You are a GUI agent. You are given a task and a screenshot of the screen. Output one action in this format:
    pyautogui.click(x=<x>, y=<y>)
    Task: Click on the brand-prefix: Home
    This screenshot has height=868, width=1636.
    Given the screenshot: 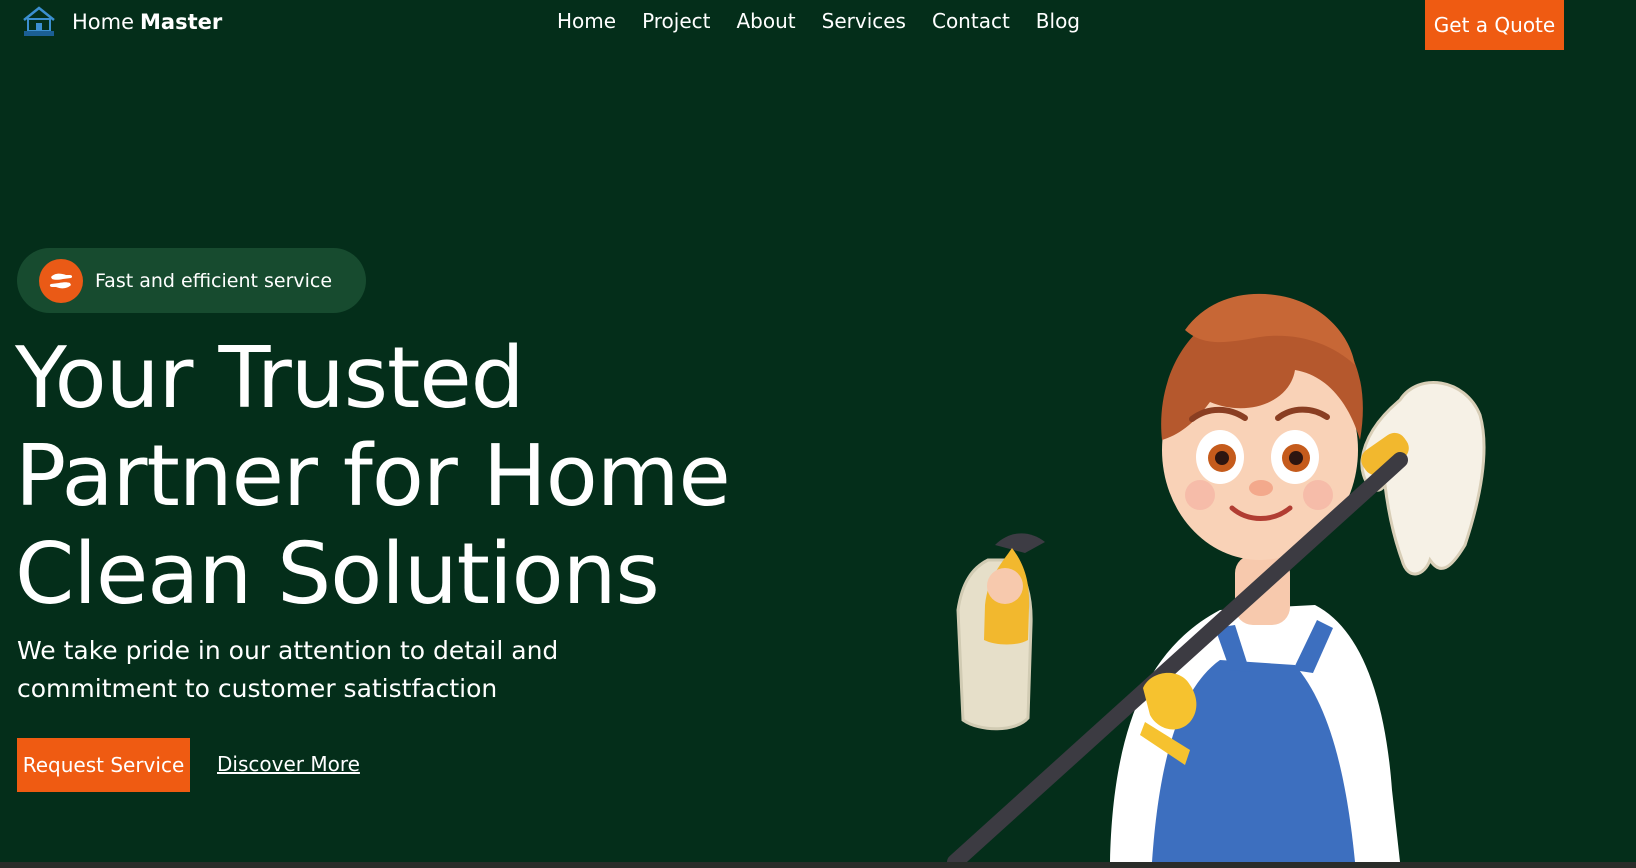 What is the action you would take?
    pyautogui.click(x=103, y=21)
    